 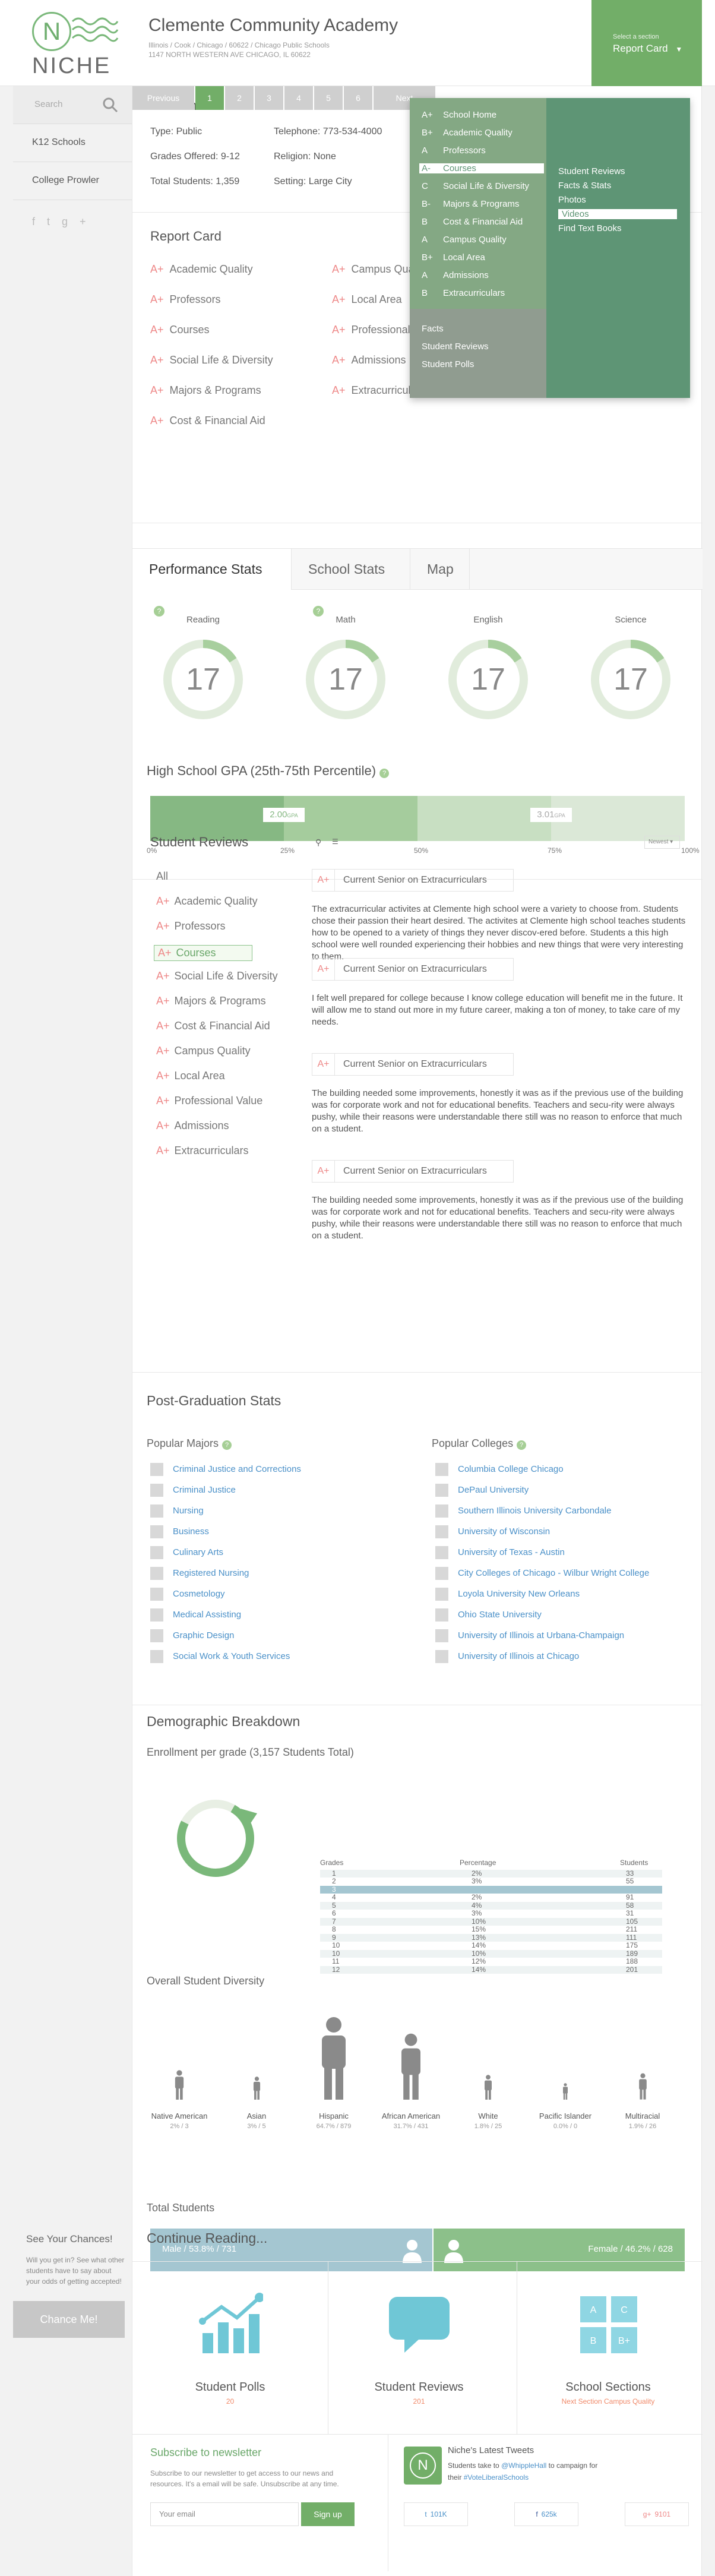 I want to click on review-filter-button: ☰, so click(x=337, y=842).